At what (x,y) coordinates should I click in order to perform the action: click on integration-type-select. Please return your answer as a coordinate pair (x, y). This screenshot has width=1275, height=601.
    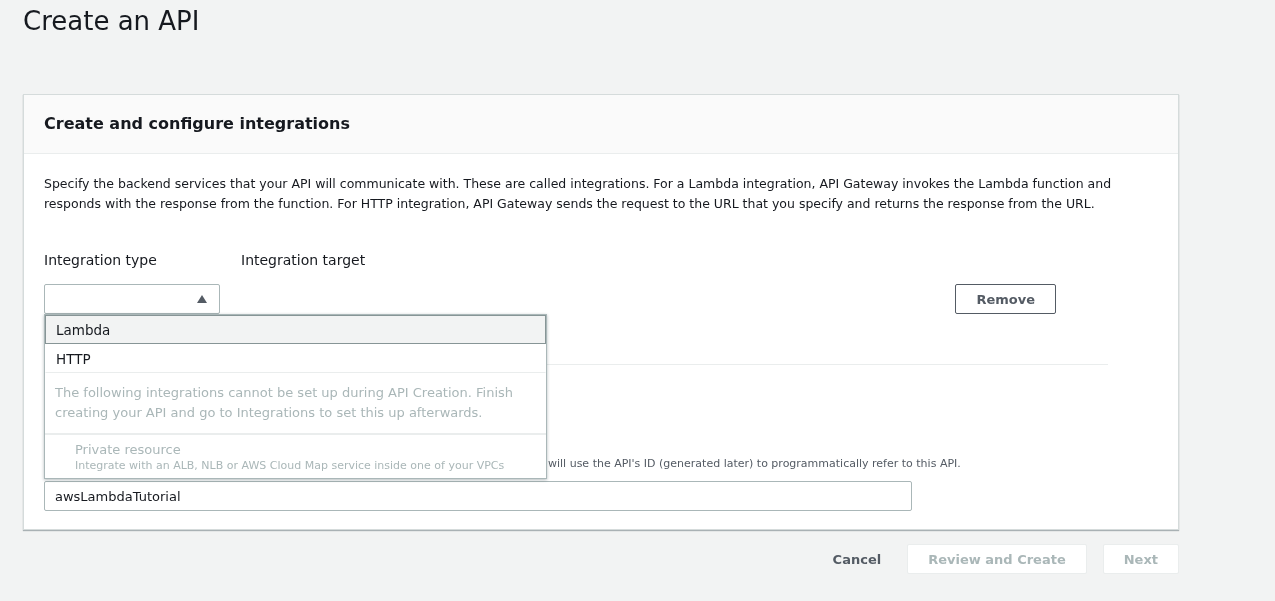
    Looking at the image, I should click on (132, 299).